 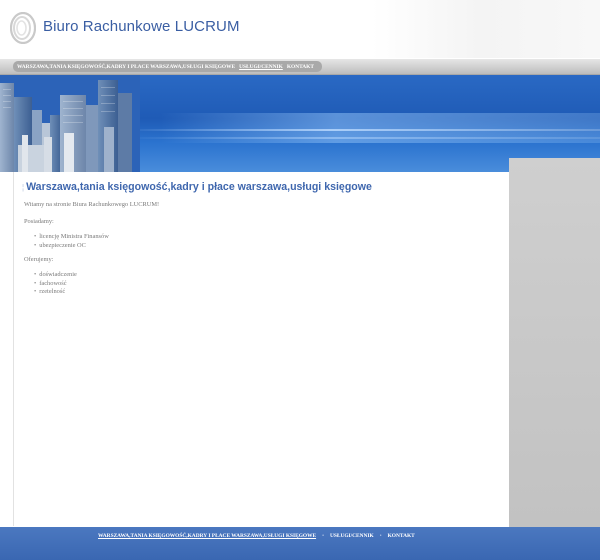 I want to click on site-title: Biuro Rachunkowe LUCRUM, so click(x=141, y=26).